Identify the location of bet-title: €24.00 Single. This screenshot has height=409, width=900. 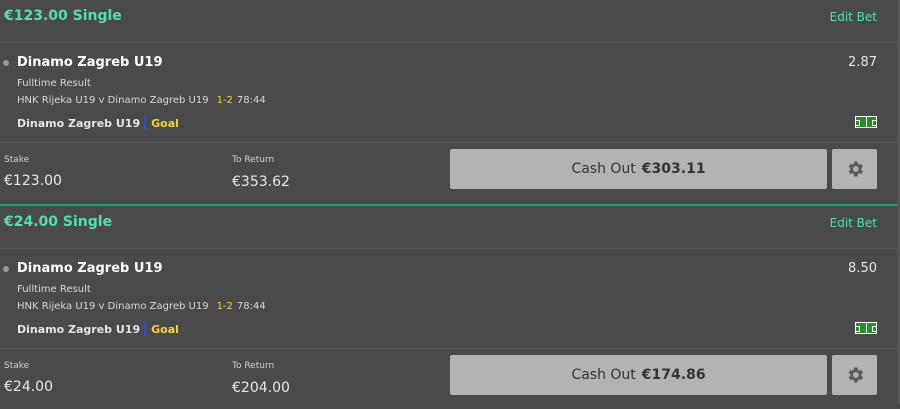
(58, 222).